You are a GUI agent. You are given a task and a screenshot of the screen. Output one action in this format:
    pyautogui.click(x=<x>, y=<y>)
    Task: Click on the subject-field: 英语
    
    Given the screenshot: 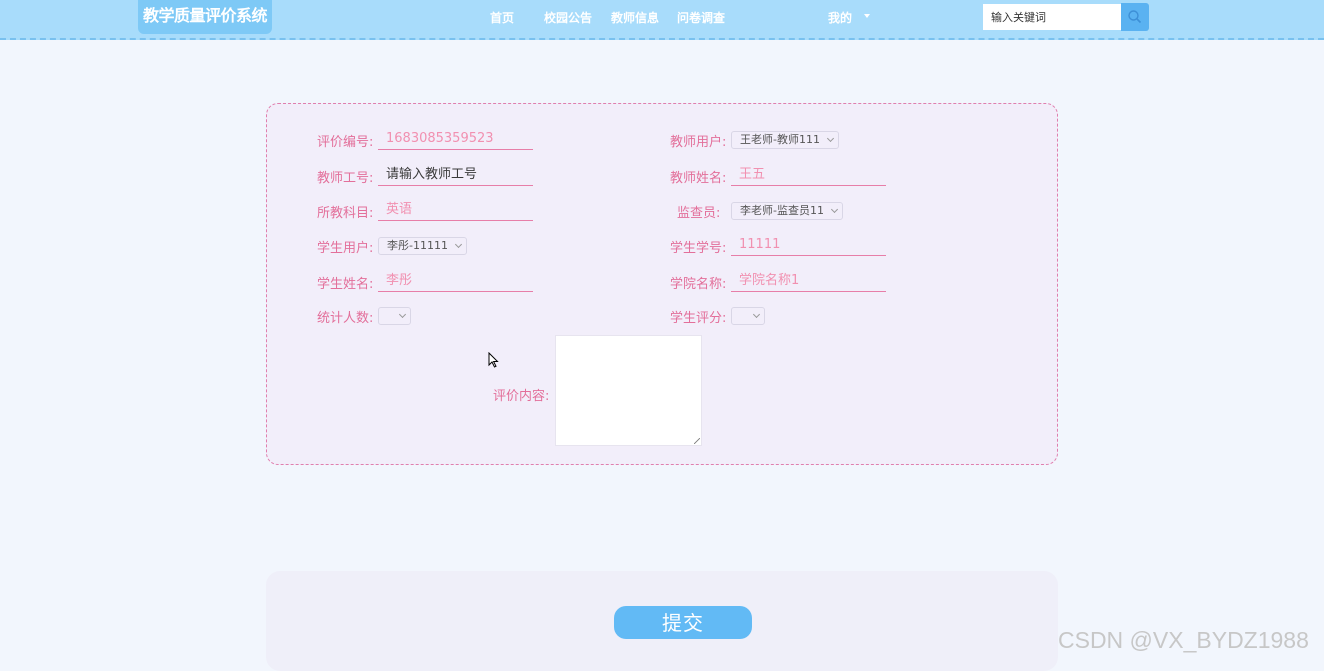 What is the action you would take?
    pyautogui.click(x=455, y=210)
    